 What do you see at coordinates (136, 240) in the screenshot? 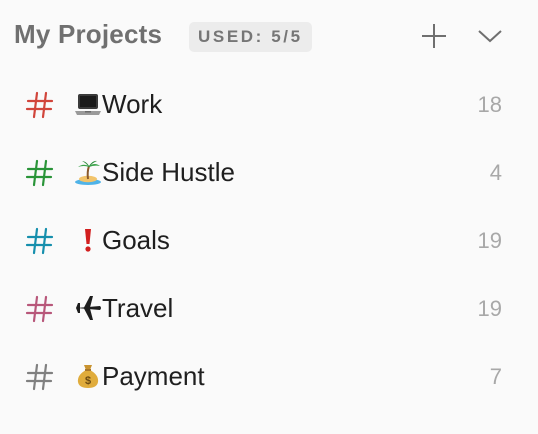
I see `project-name: Goals` at bounding box center [136, 240].